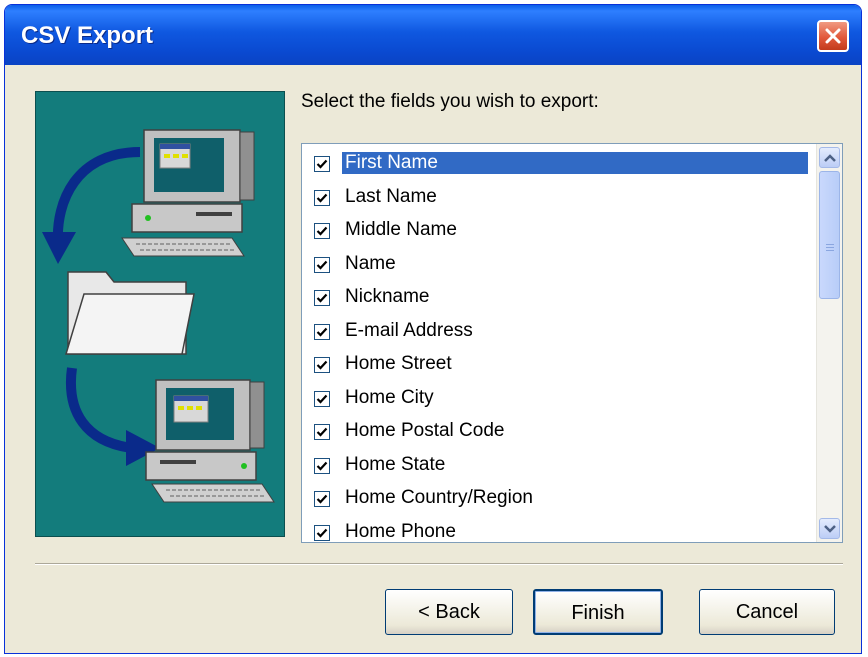  What do you see at coordinates (439, 497) in the screenshot?
I see `list-item-label: Home Country/Region` at bounding box center [439, 497].